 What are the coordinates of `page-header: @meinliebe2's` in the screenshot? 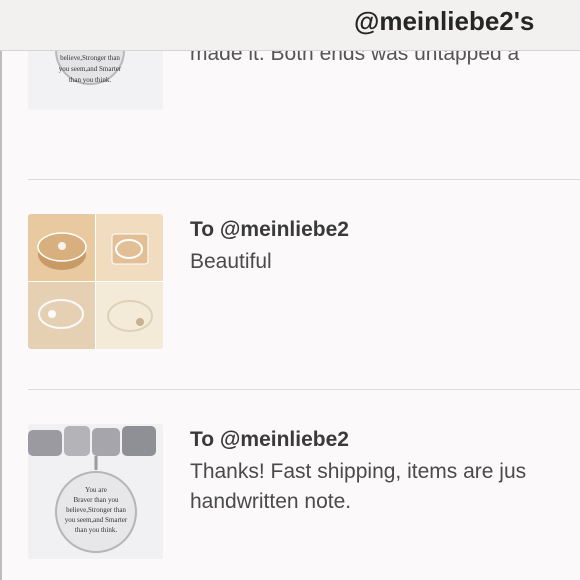 It's located at (290, 25).